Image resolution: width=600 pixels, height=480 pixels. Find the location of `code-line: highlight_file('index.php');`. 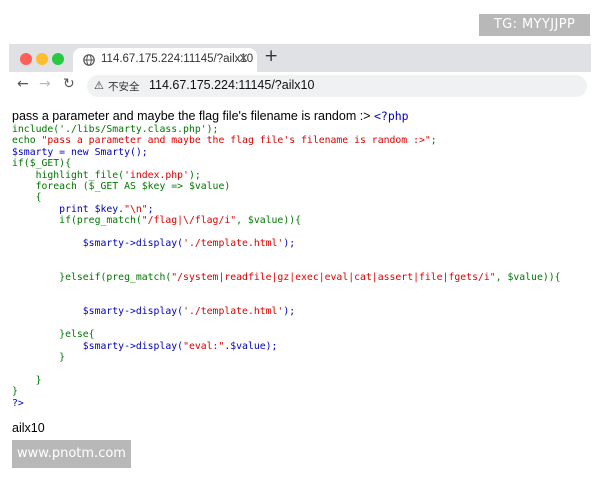

code-line: highlight_file('index.php'); is located at coordinates (302, 175).